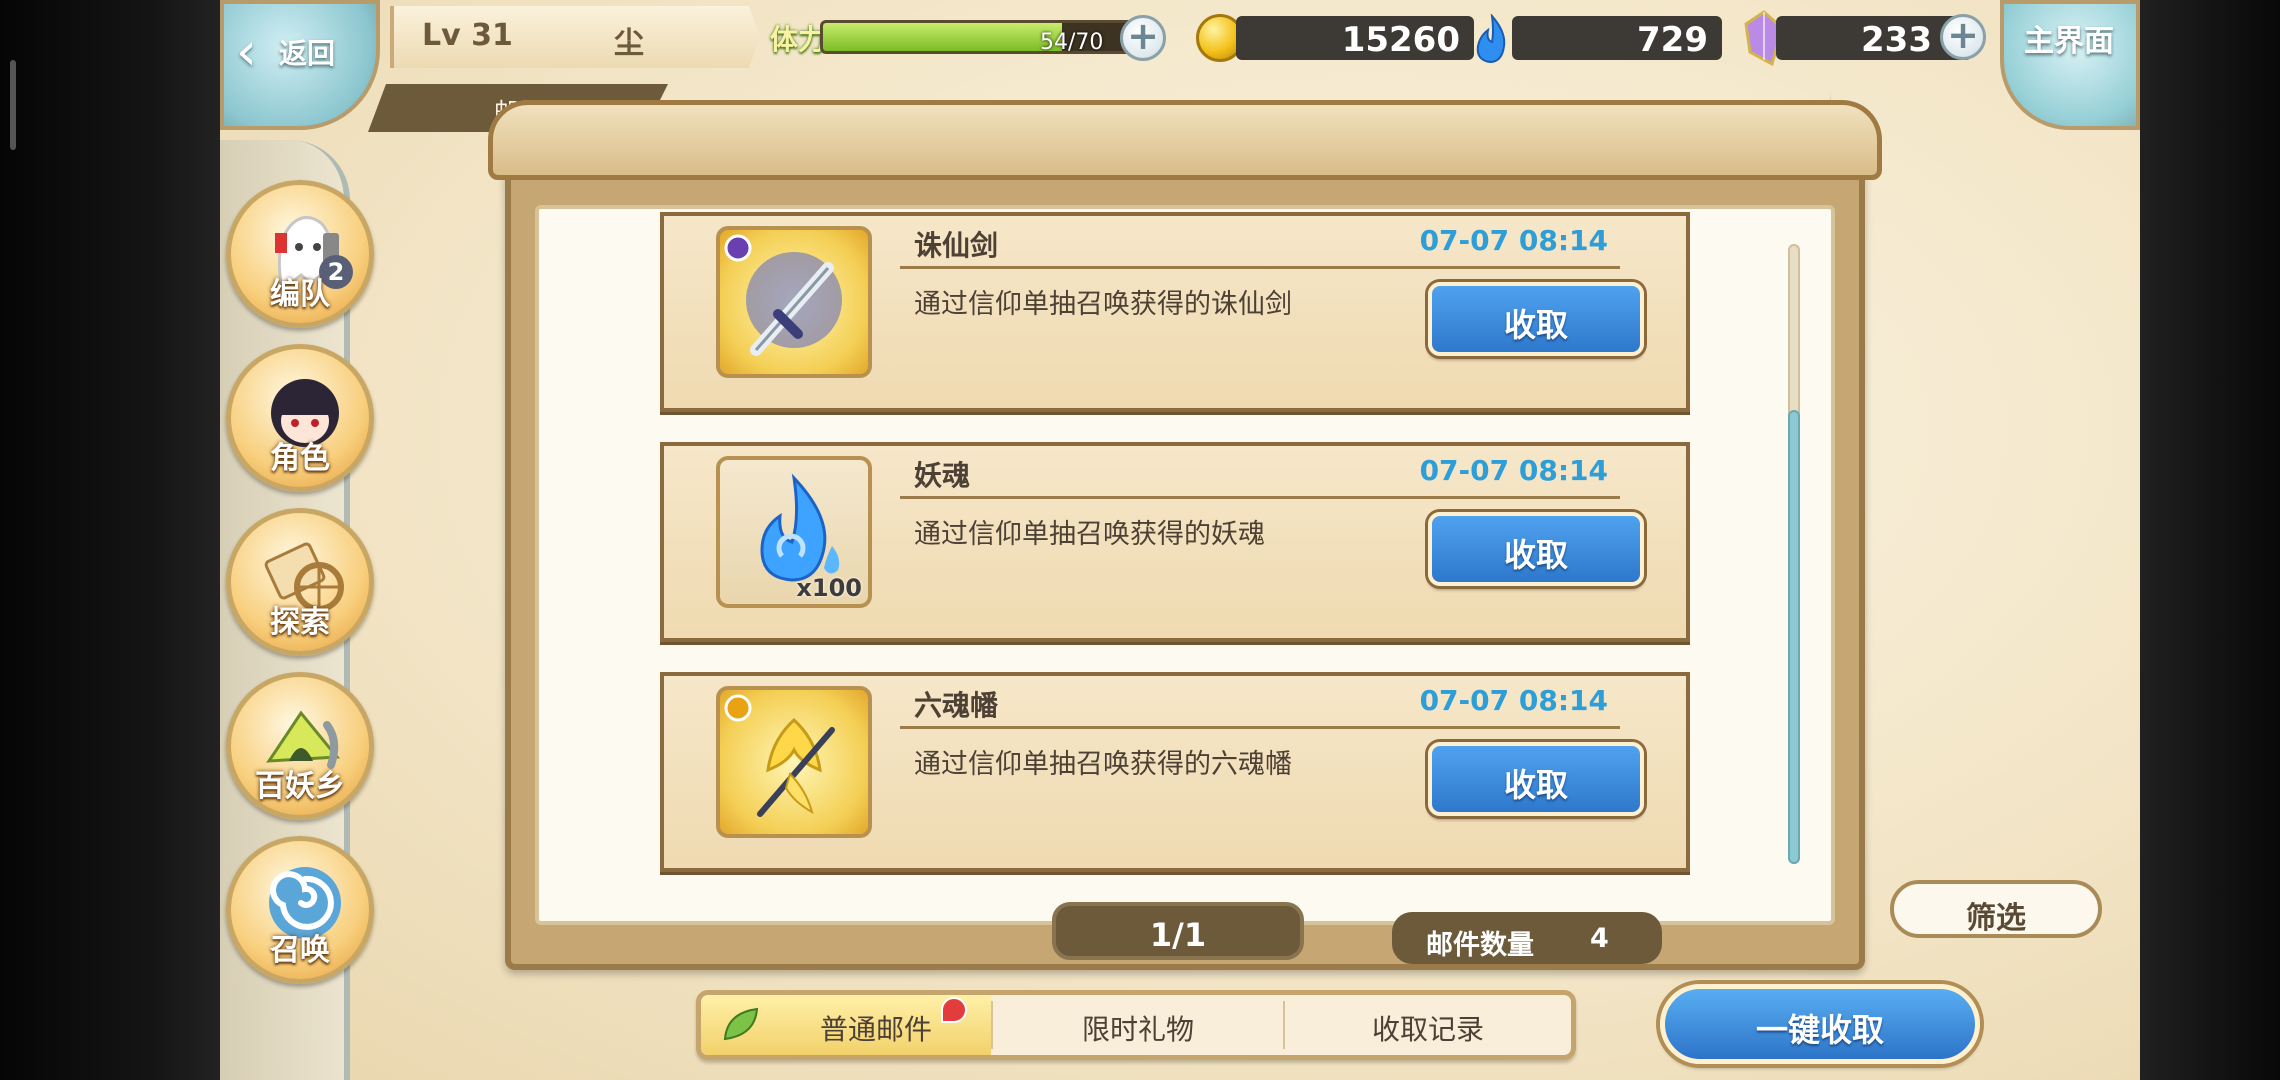 The width and height of the screenshot is (2280, 1080). I want to click on player-name: 尘, so click(629, 43).